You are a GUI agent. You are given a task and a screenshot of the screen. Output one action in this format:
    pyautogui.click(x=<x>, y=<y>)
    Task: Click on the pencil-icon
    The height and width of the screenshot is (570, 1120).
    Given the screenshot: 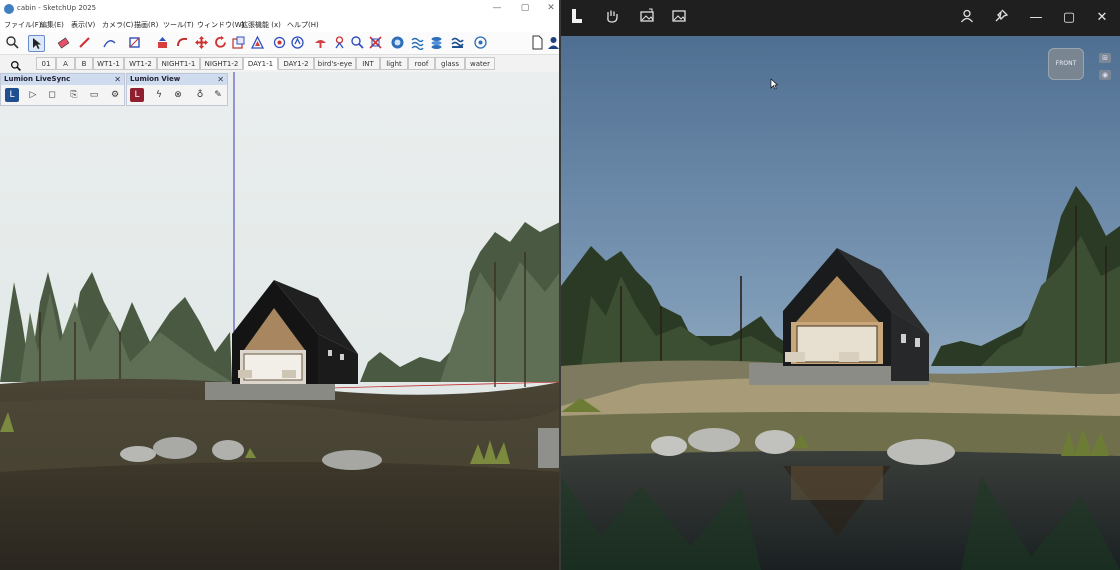 What is the action you would take?
    pyautogui.click(x=84, y=42)
    